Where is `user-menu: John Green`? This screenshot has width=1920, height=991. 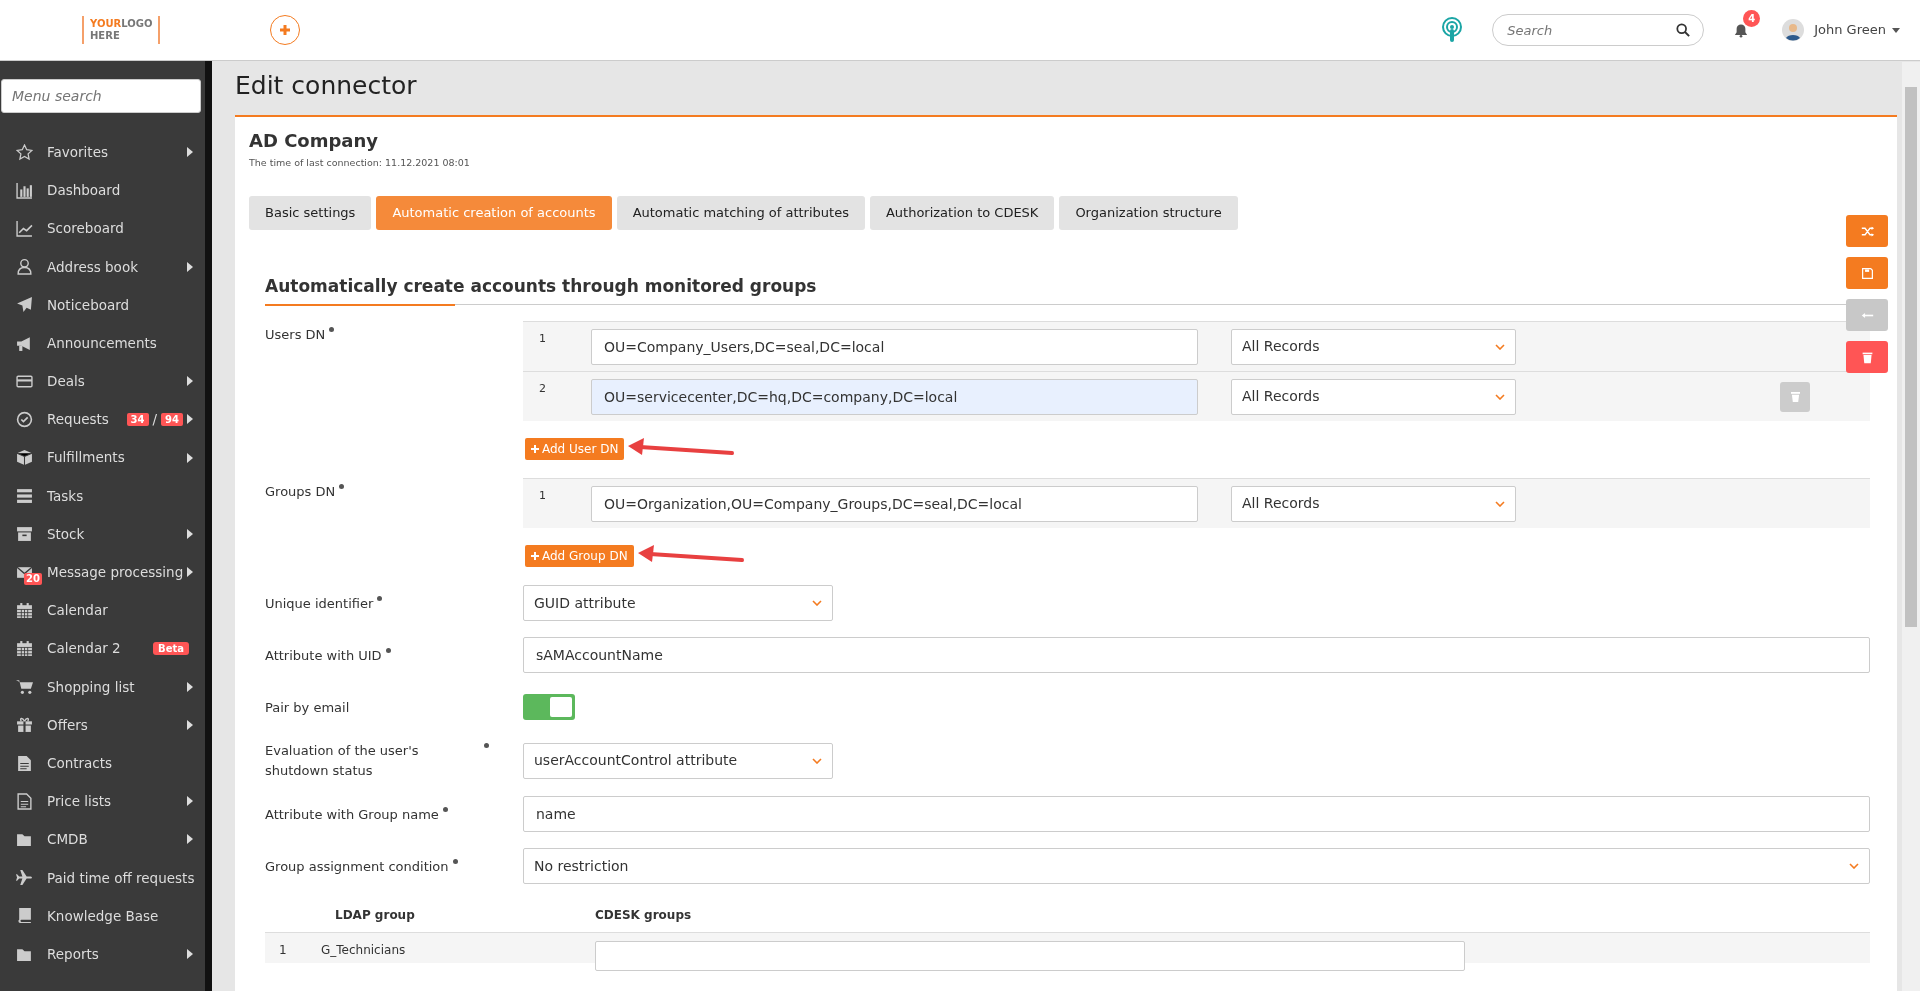
user-menu: John Green is located at coordinates (1850, 30).